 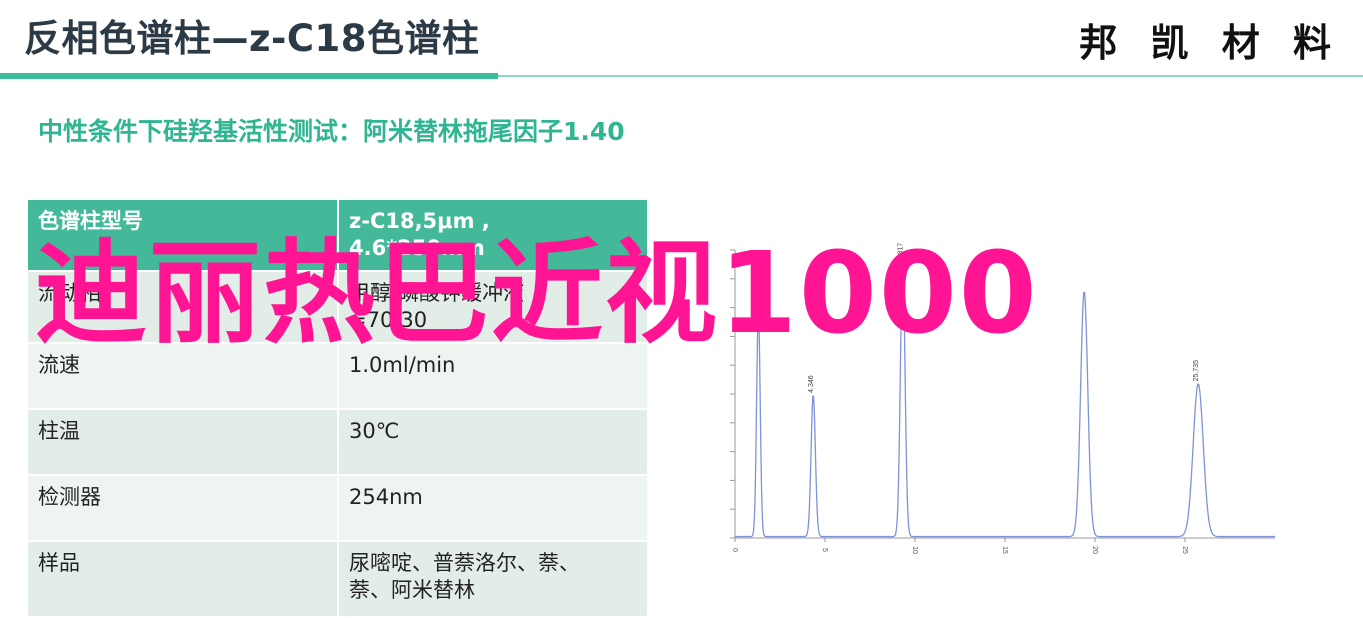 What do you see at coordinates (183, 579) in the screenshot?
I see `table-cell-key: 样品` at bounding box center [183, 579].